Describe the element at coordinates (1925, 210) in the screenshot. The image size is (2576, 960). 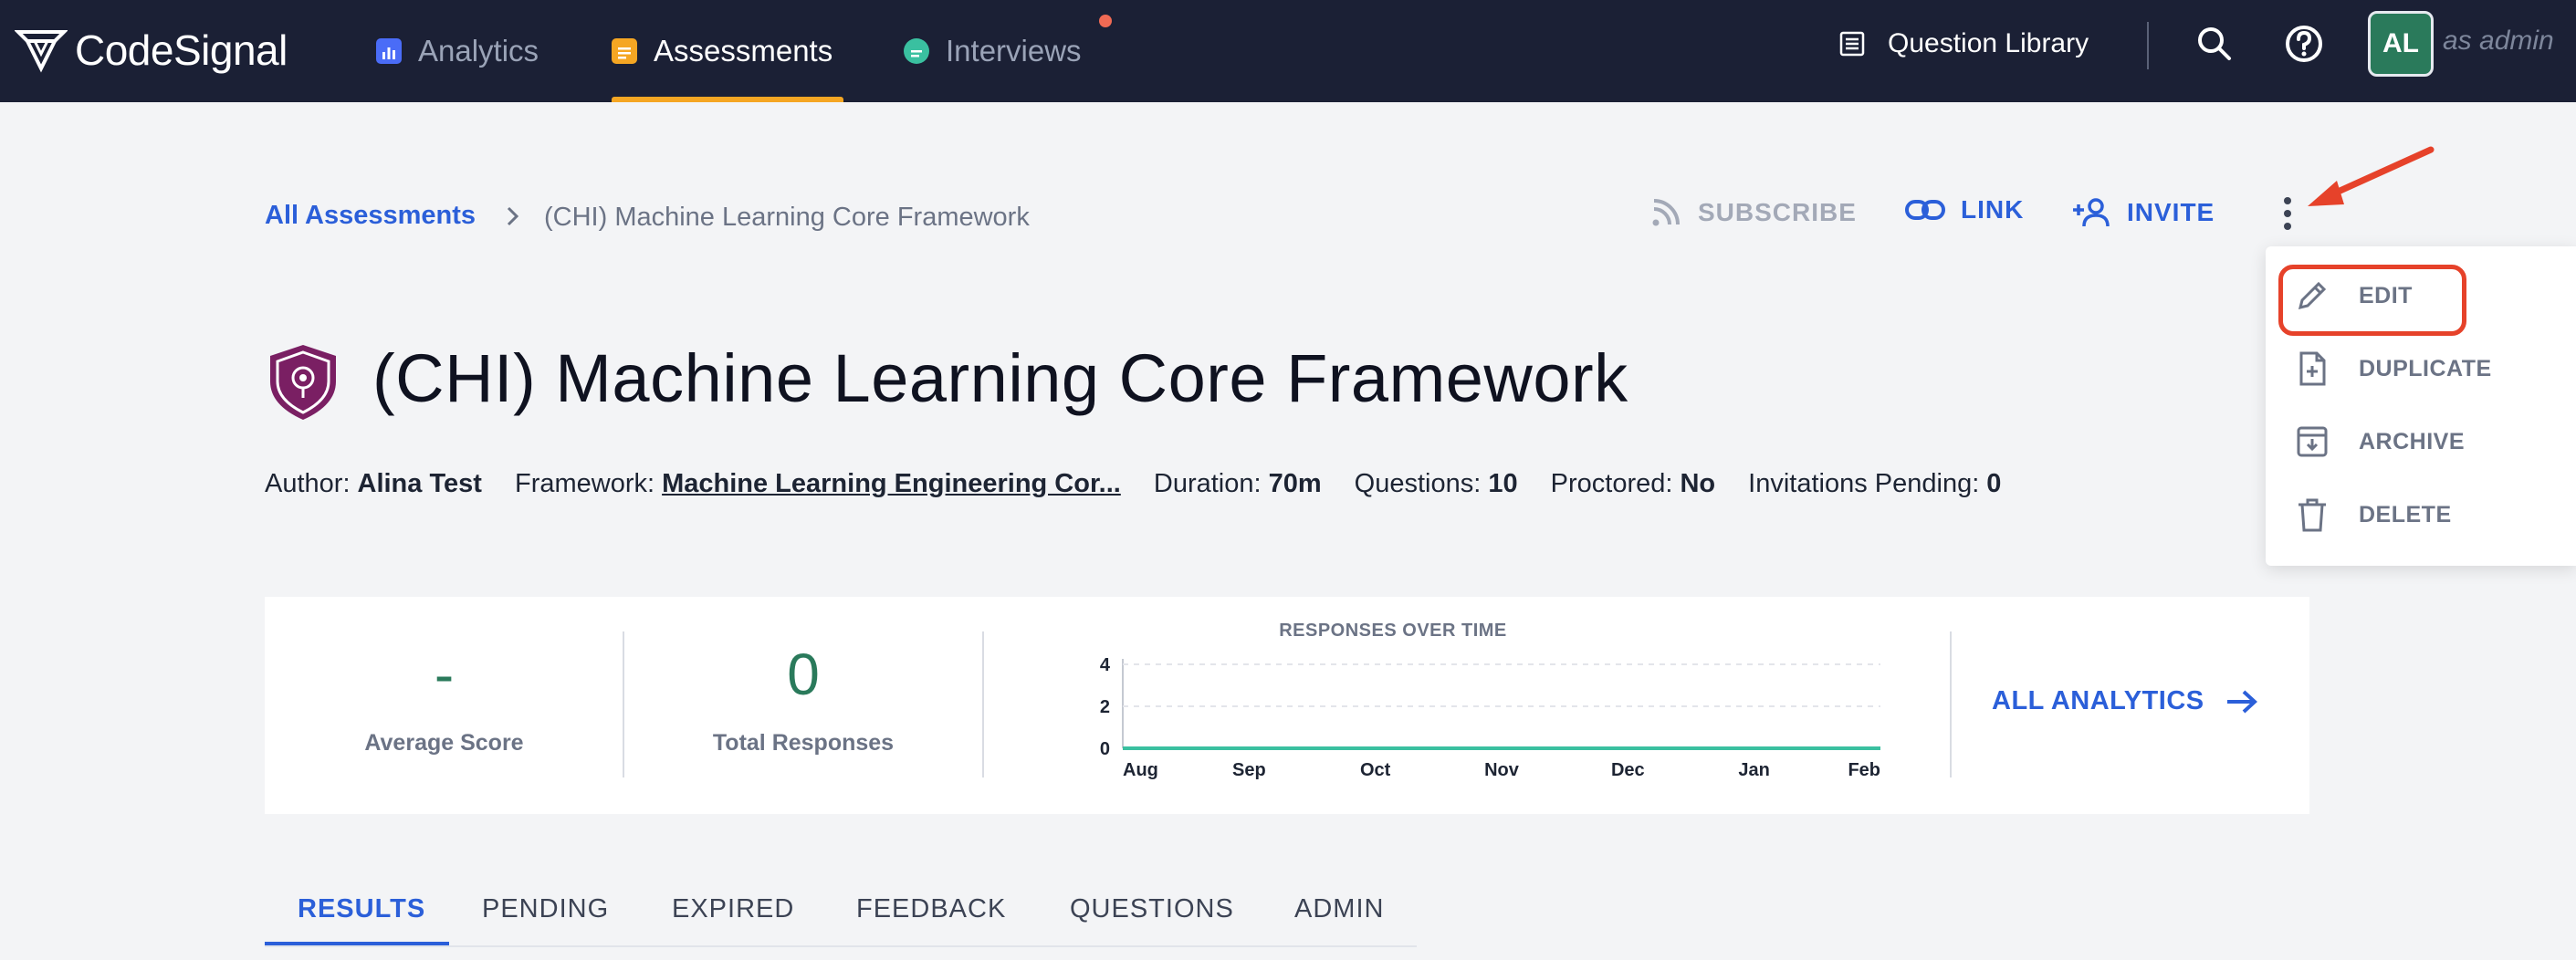
I see `link-icon` at that location.